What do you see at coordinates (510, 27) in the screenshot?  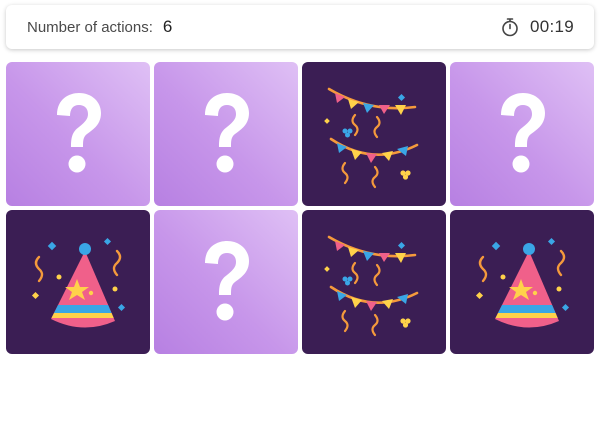 I see `stopwatch-icon` at bounding box center [510, 27].